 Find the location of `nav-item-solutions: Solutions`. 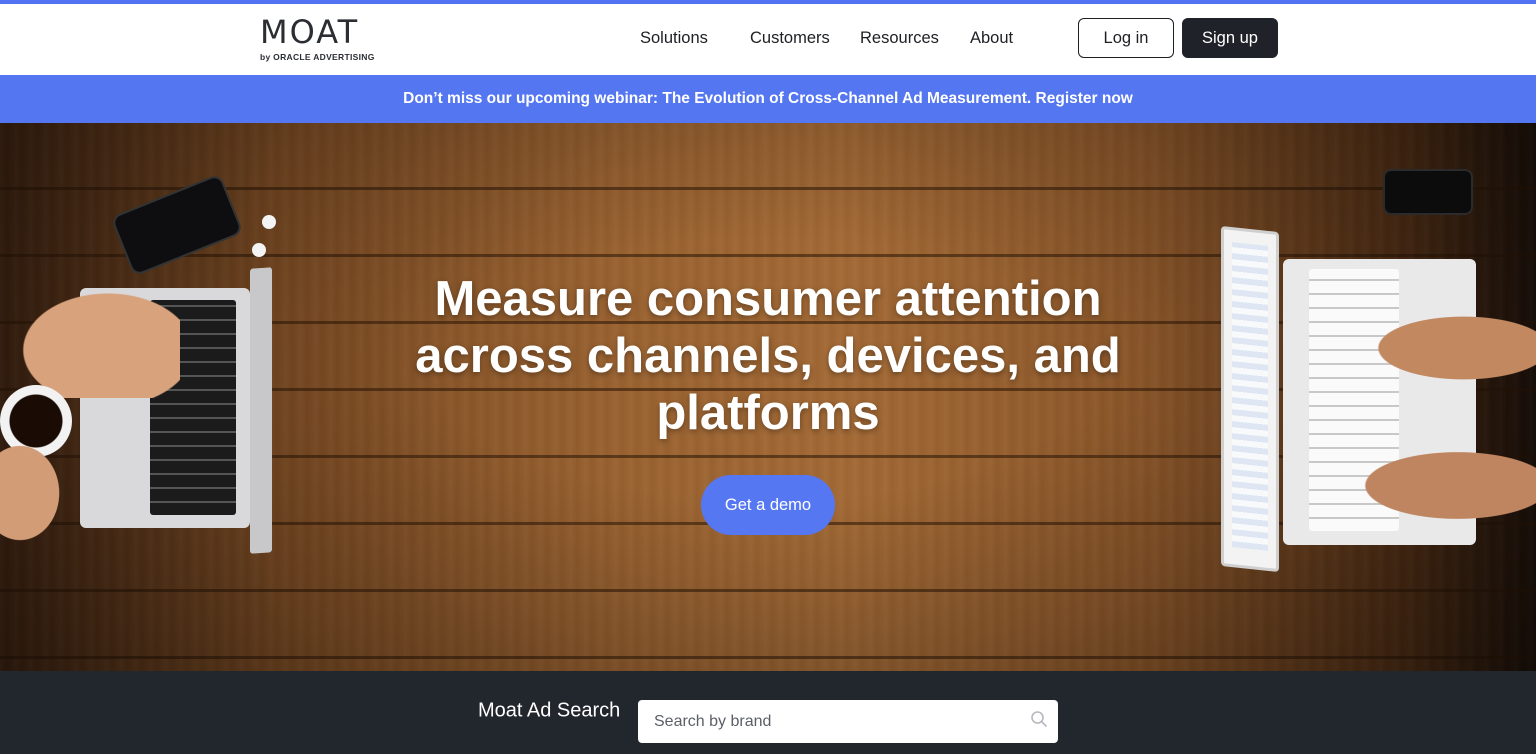

nav-item-solutions: Solutions is located at coordinates (674, 38).